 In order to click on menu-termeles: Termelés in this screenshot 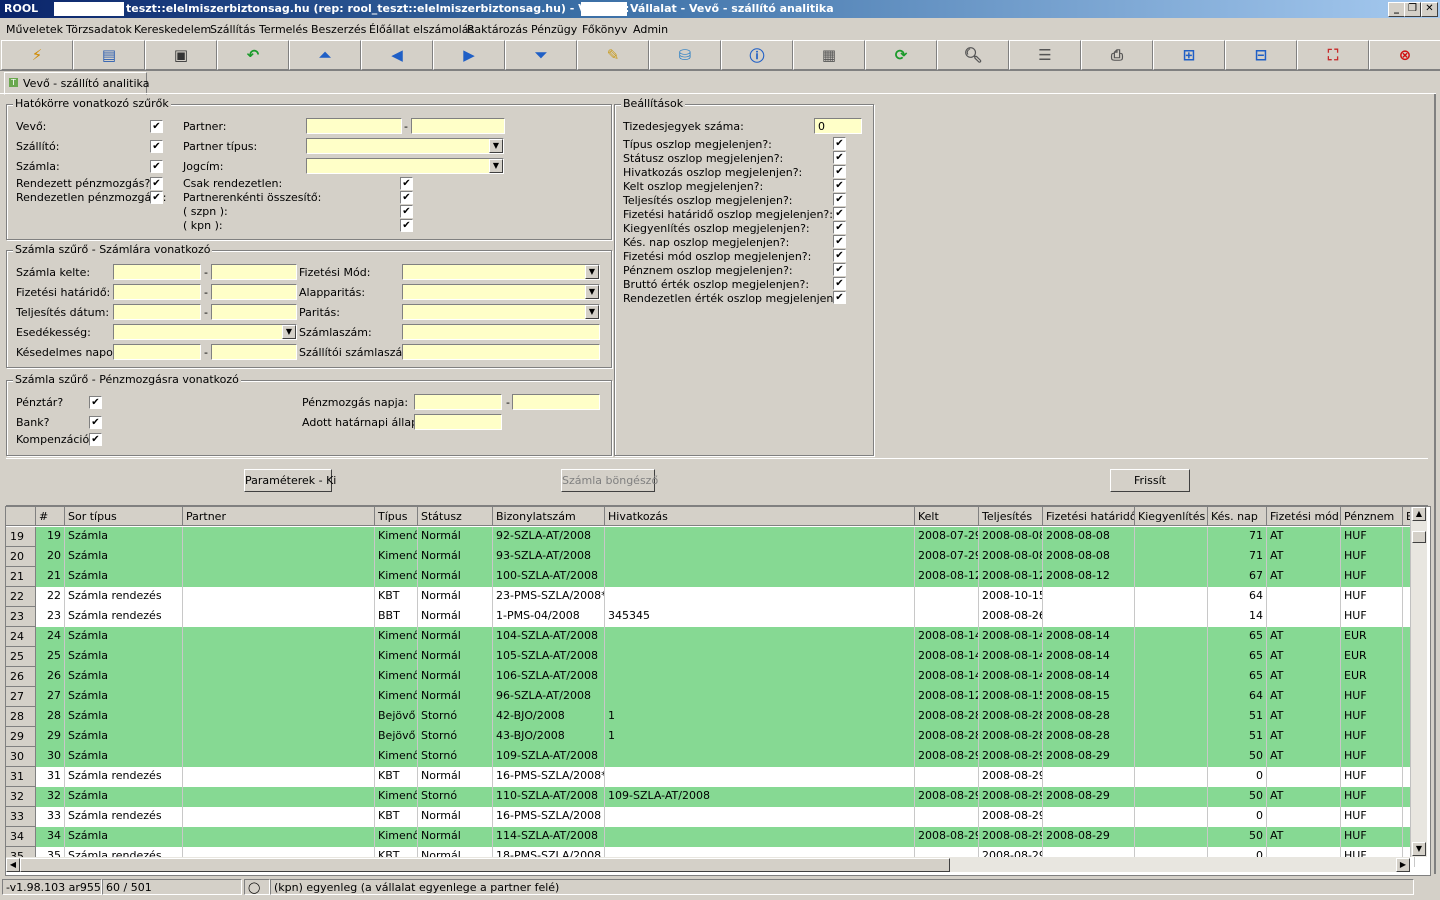, I will do `click(283, 29)`.